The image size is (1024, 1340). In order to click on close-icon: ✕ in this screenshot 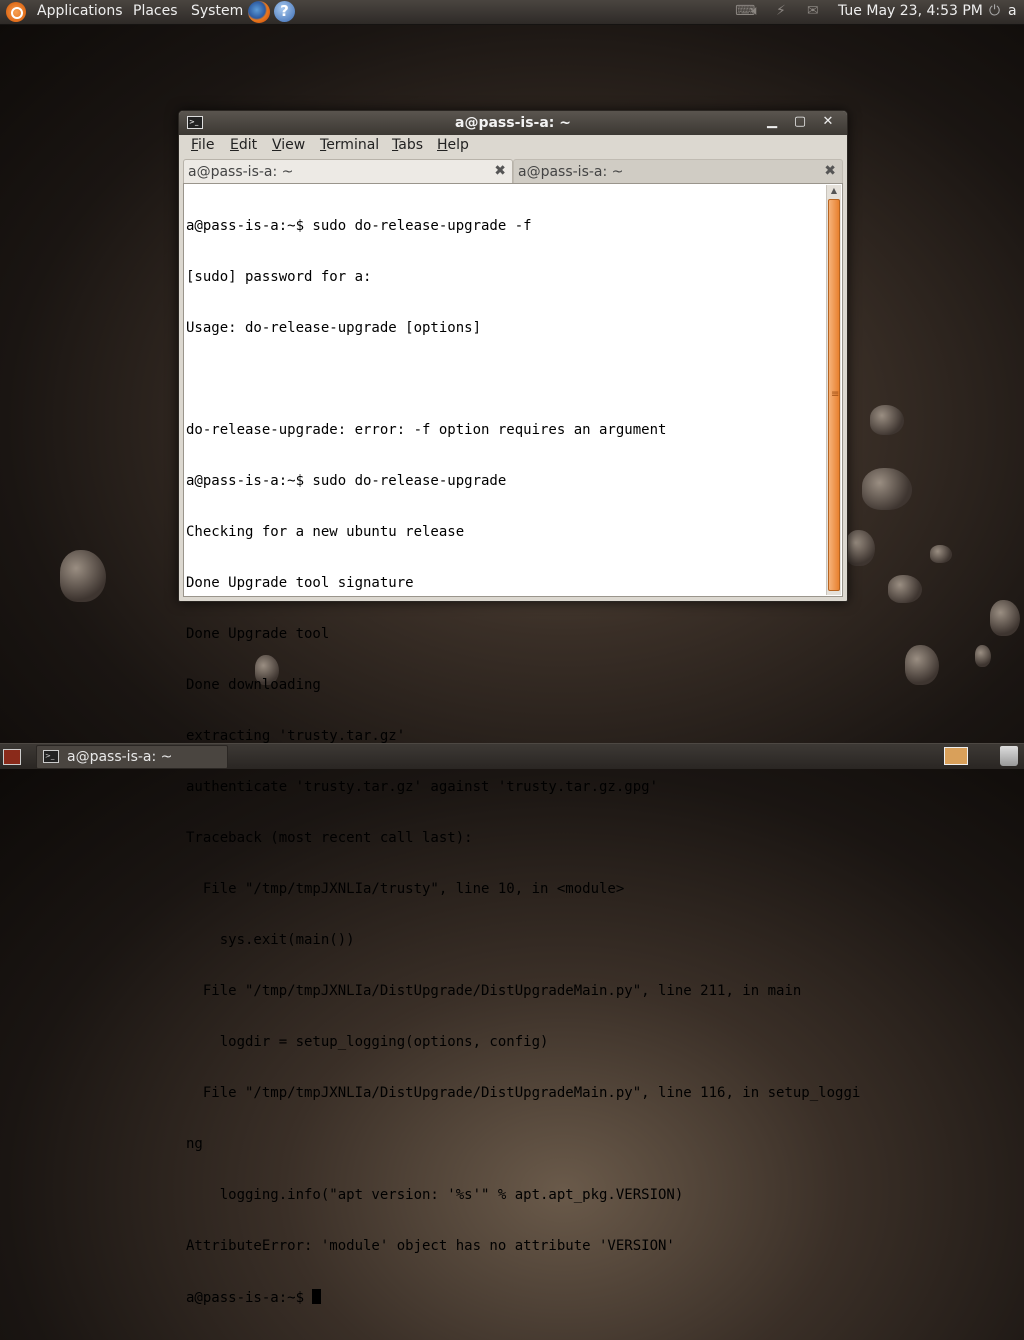, I will do `click(828, 122)`.